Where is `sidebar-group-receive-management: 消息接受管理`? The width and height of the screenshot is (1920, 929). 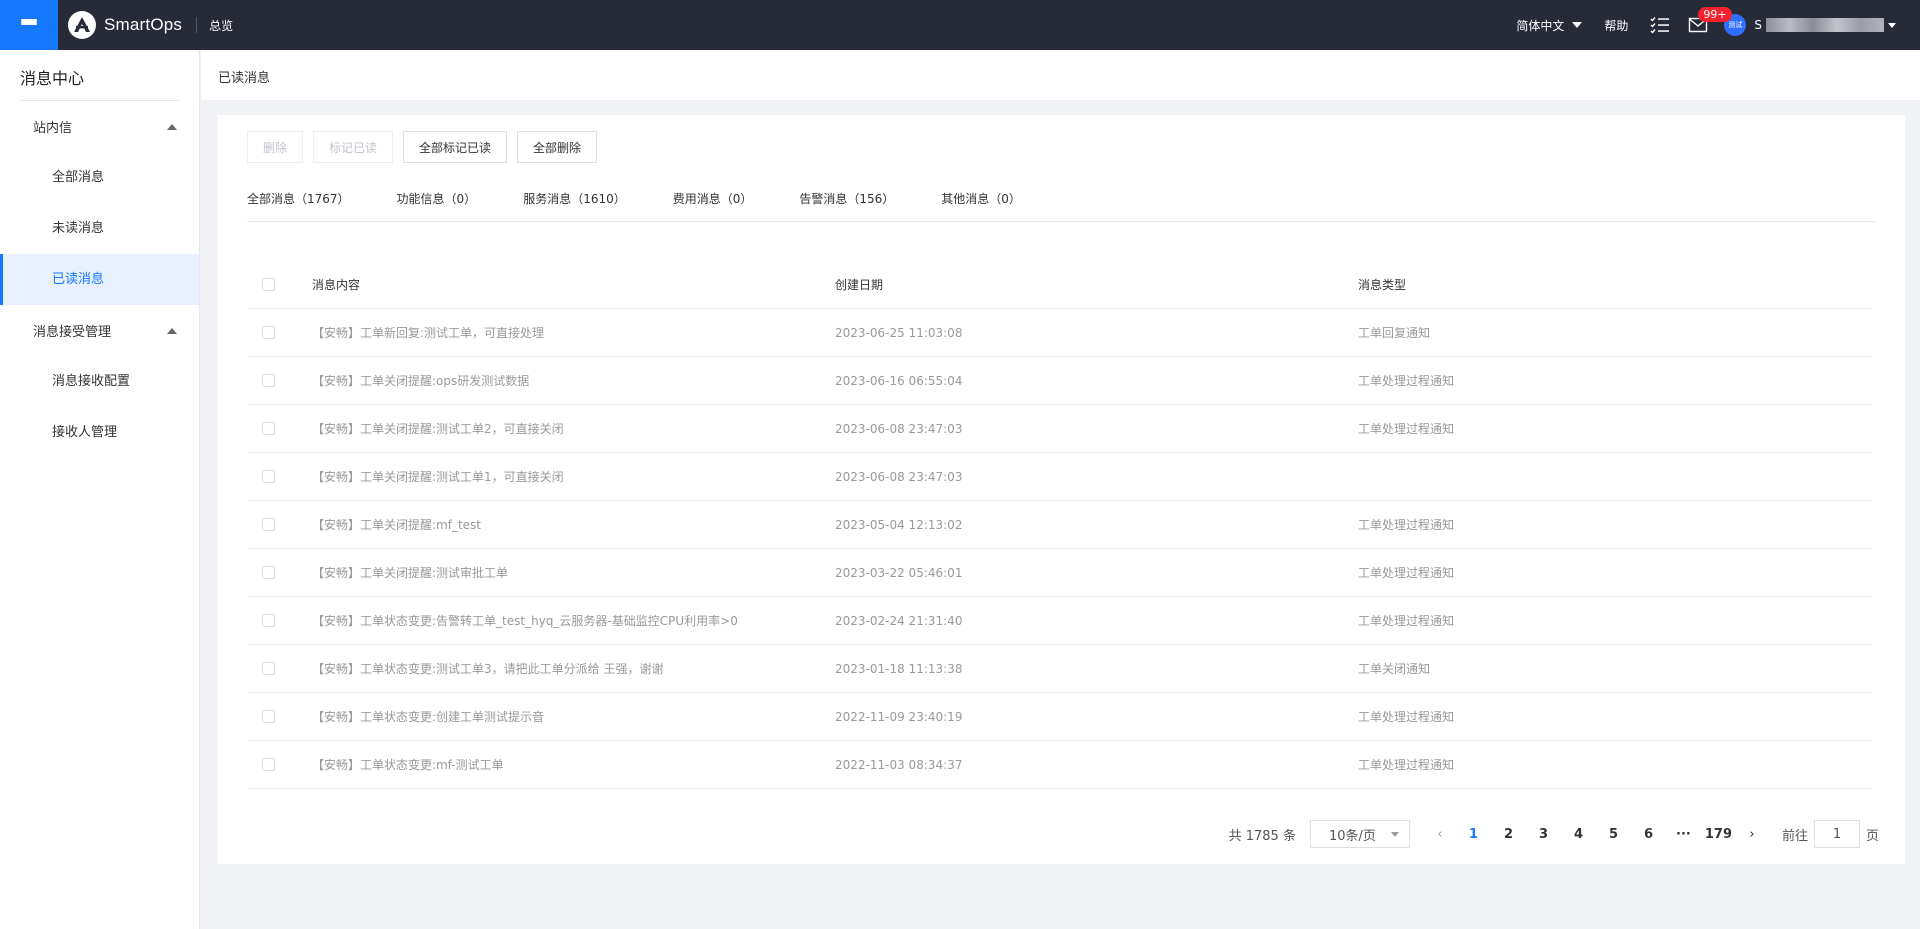 sidebar-group-receive-management: 消息接受管理 is located at coordinates (99, 330).